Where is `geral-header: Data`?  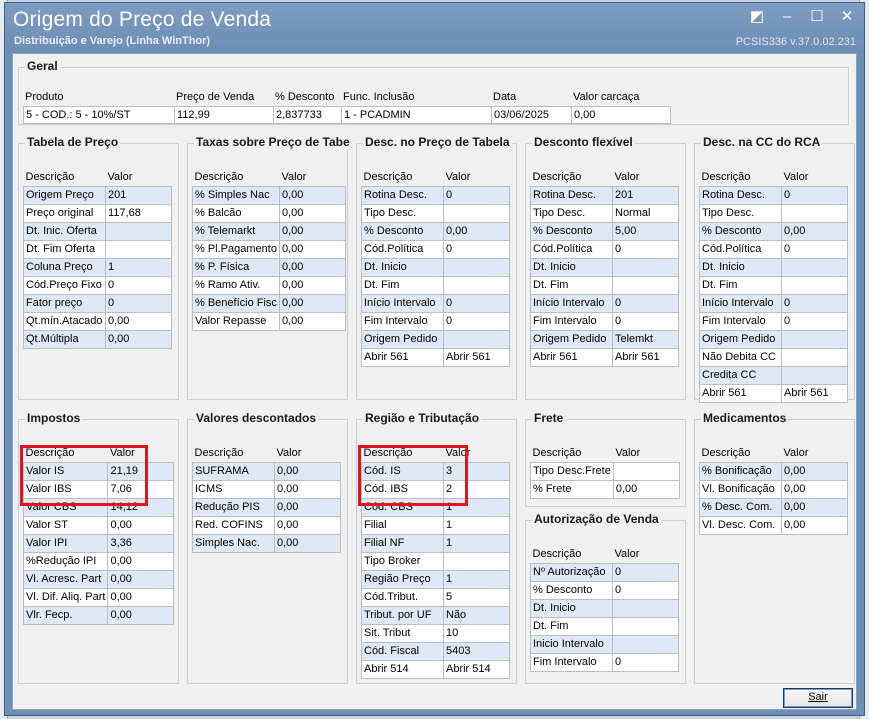
geral-header: Data is located at coordinates (505, 97).